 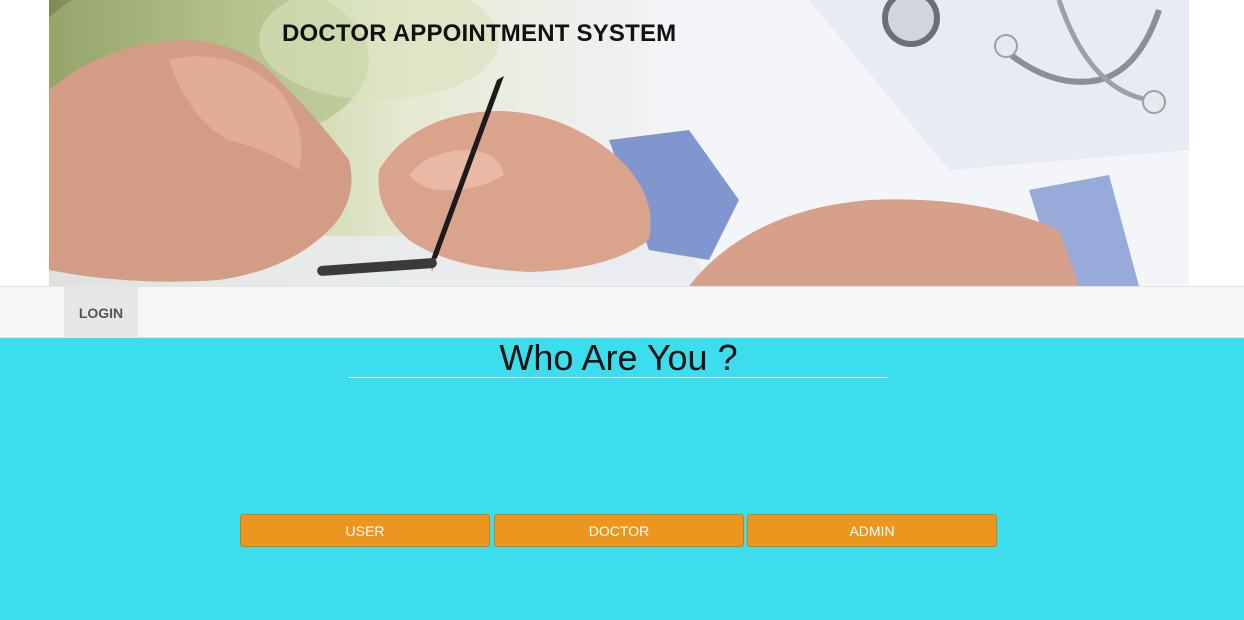 I want to click on nav-bar: LOGIN, so click(x=622, y=312).